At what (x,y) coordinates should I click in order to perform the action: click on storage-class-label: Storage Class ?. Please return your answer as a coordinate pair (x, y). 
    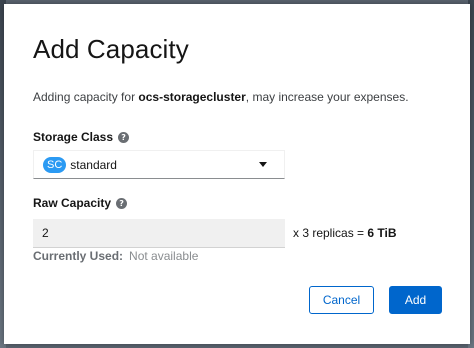
    Looking at the image, I should click on (81, 137).